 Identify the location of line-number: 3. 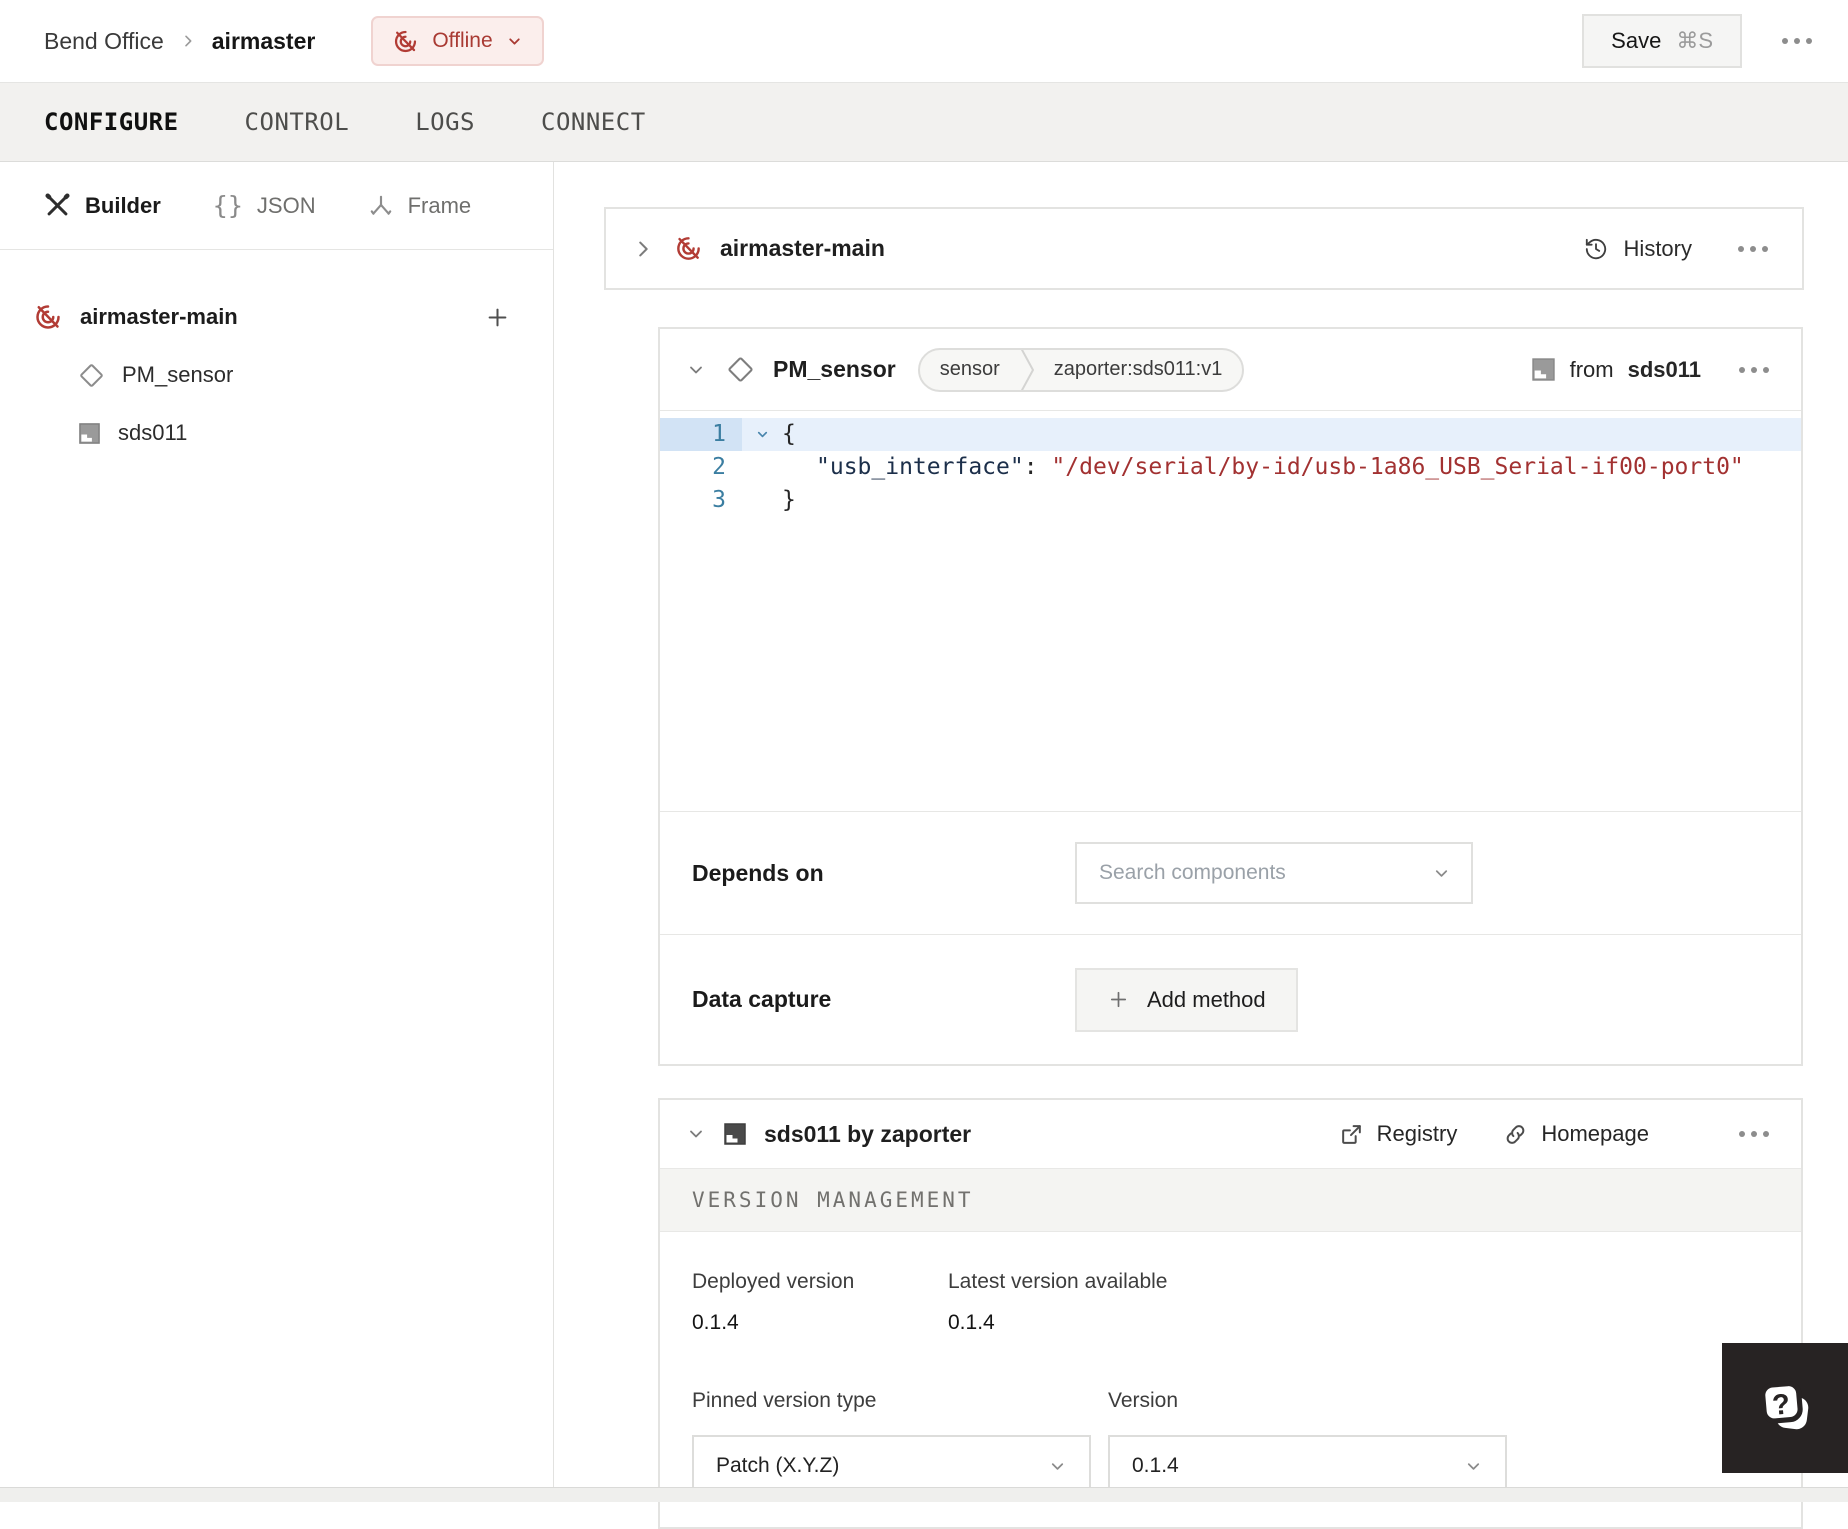
(719, 500).